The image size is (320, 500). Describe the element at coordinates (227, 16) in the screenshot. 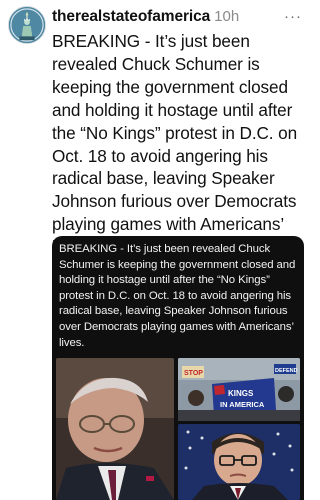

I see `post-timestamp: 10h` at that location.